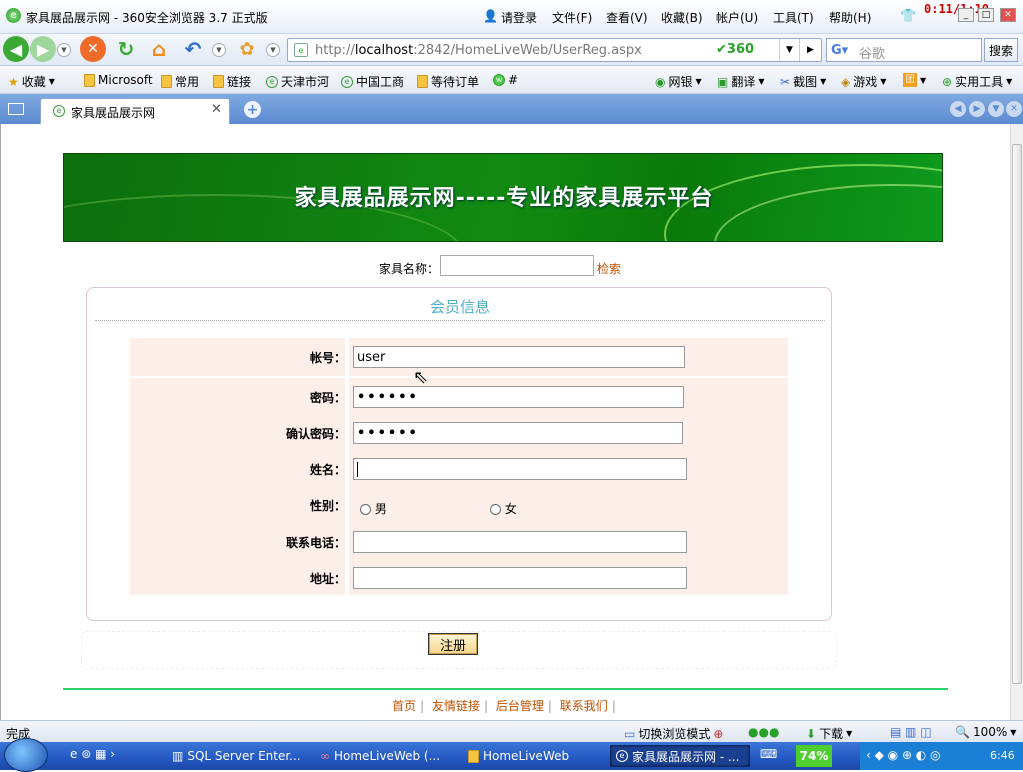  Describe the element at coordinates (743, 82) in the screenshot. I see `translate-label: 翻译` at that location.